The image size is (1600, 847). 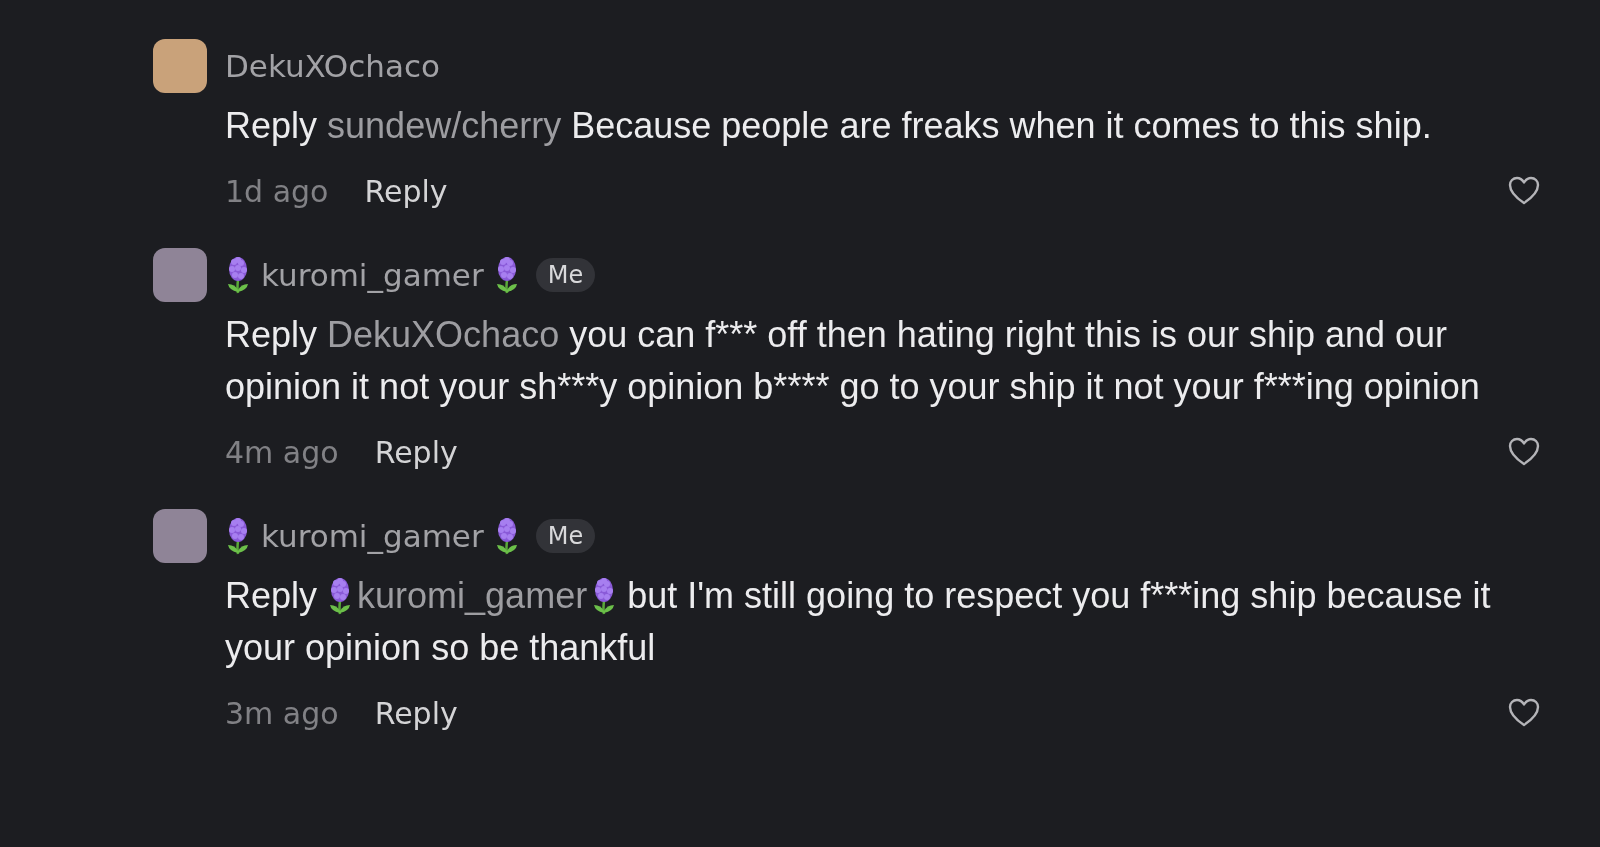 What do you see at coordinates (332, 66) in the screenshot?
I see `username: DekuXOchaco` at bounding box center [332, 66].